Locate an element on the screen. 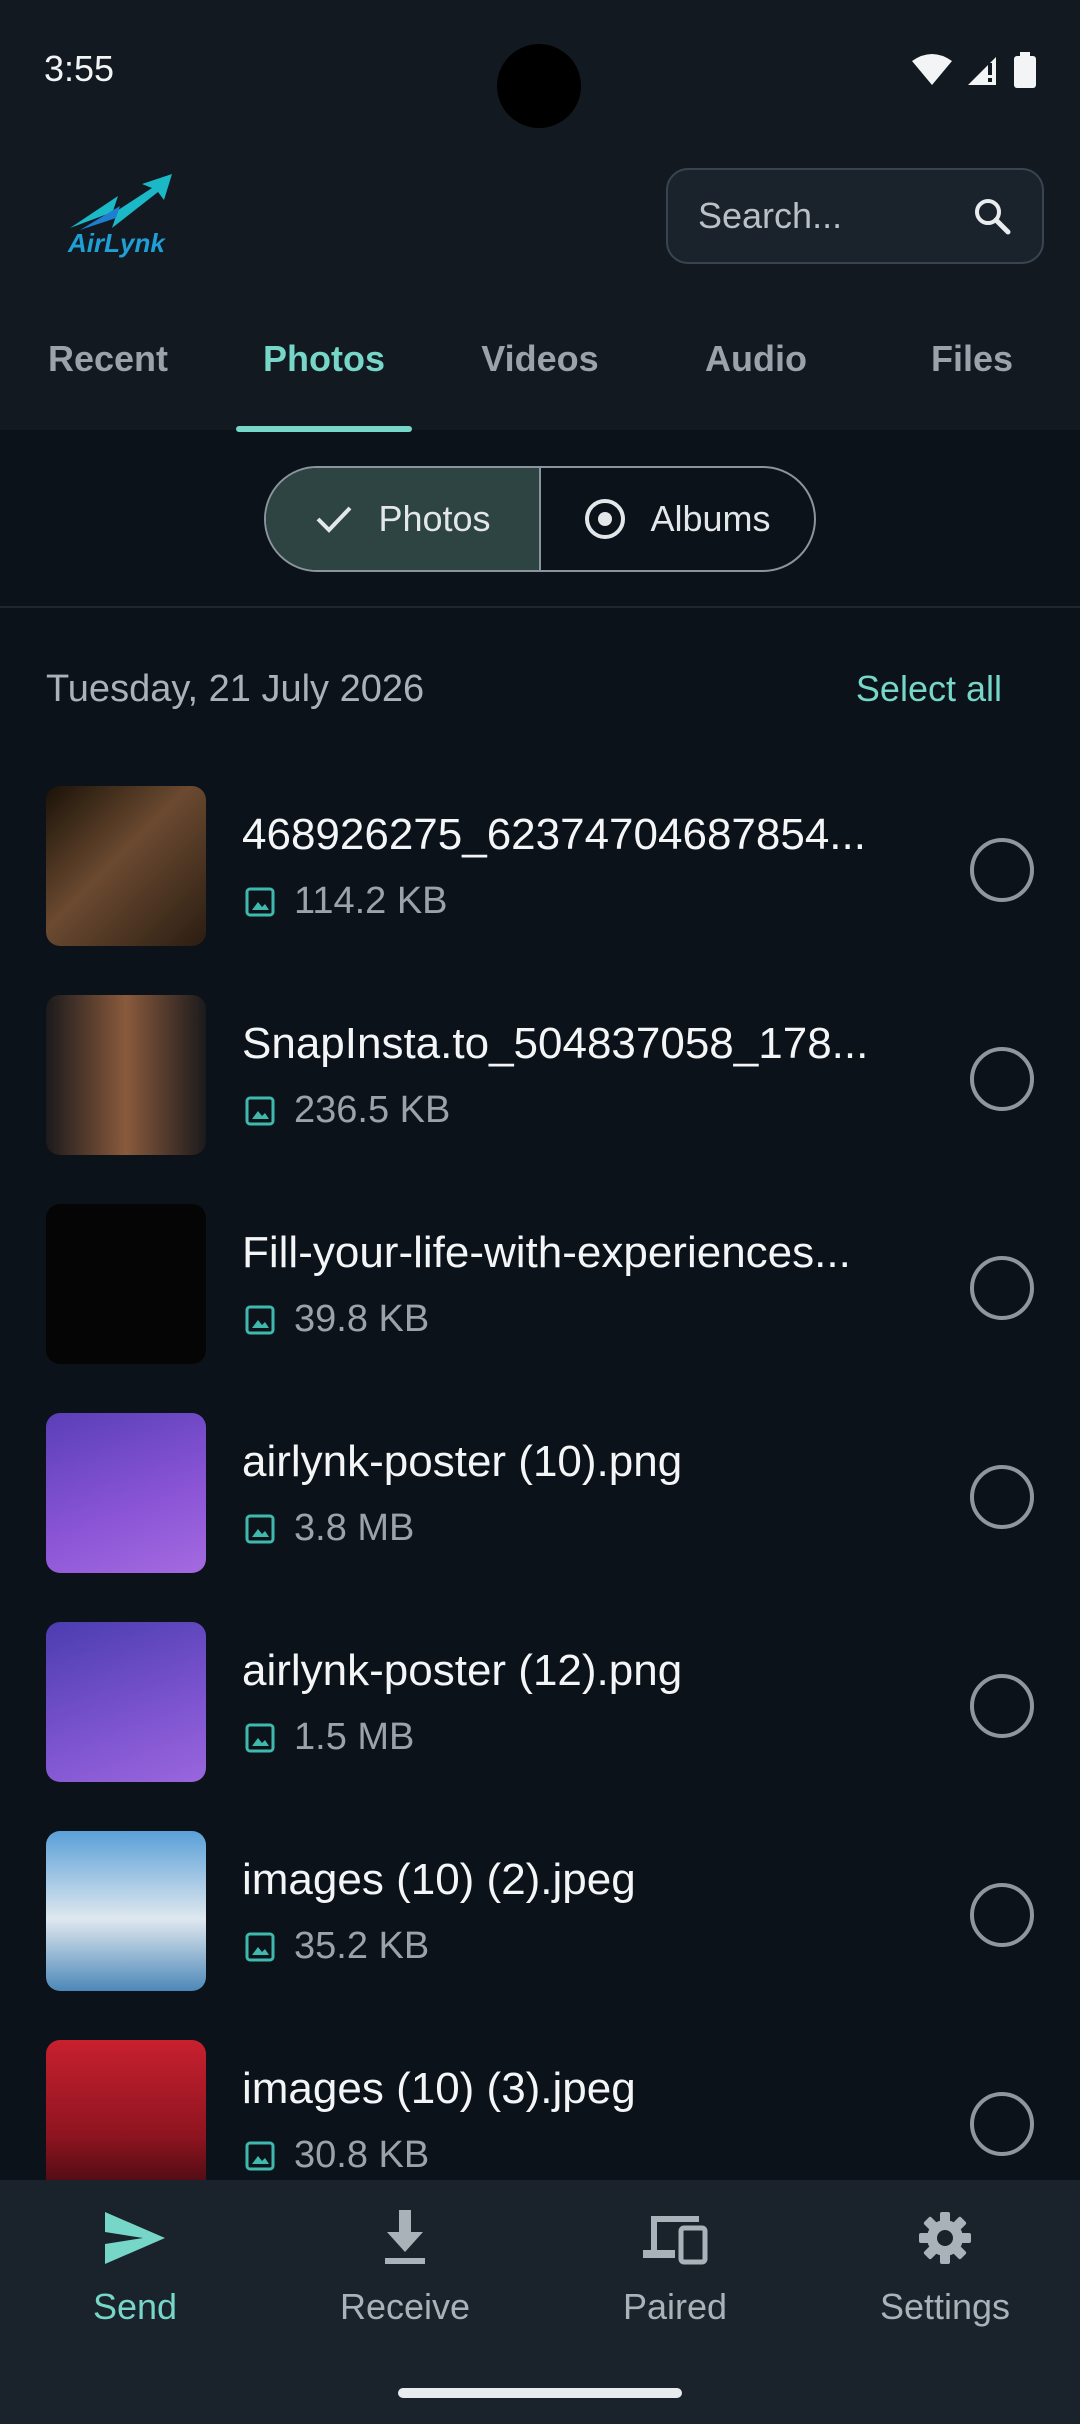 Image resolution: width=1080 pixels, height=2424 pixels. list-item: SnapInsta.to_504837058_178... 236.5 KB is located at coordinates (540, 1069).